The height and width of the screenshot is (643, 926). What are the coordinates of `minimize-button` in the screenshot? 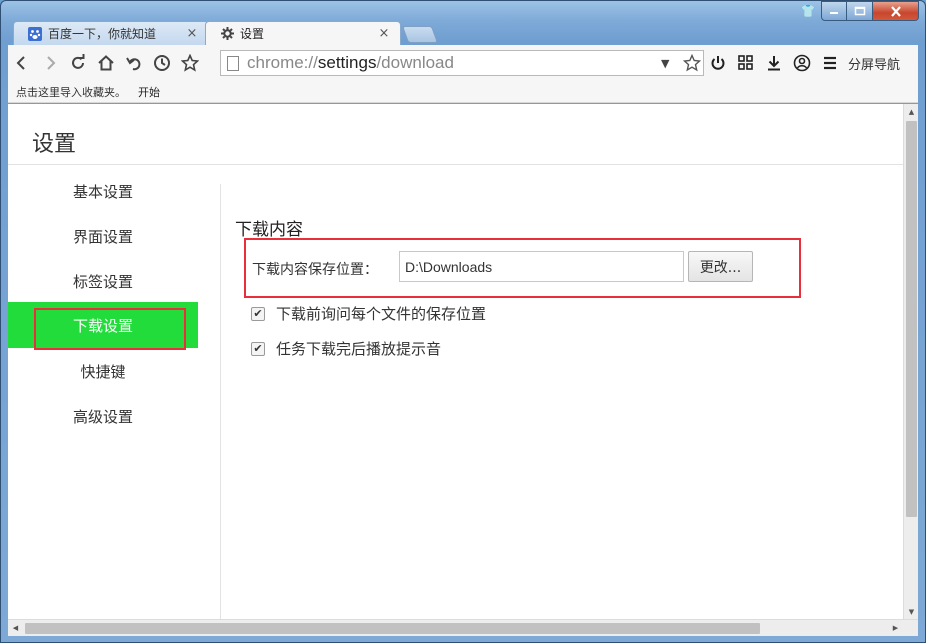 It's located at (834, 11).